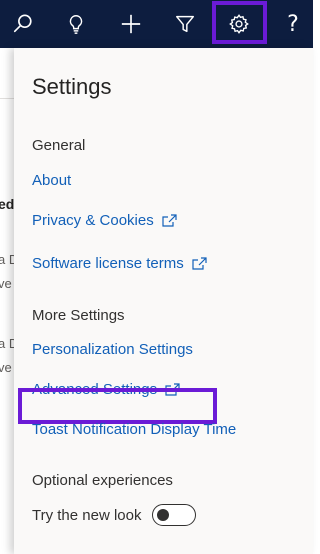  I want to click on about-link: About, so click(51, 180).